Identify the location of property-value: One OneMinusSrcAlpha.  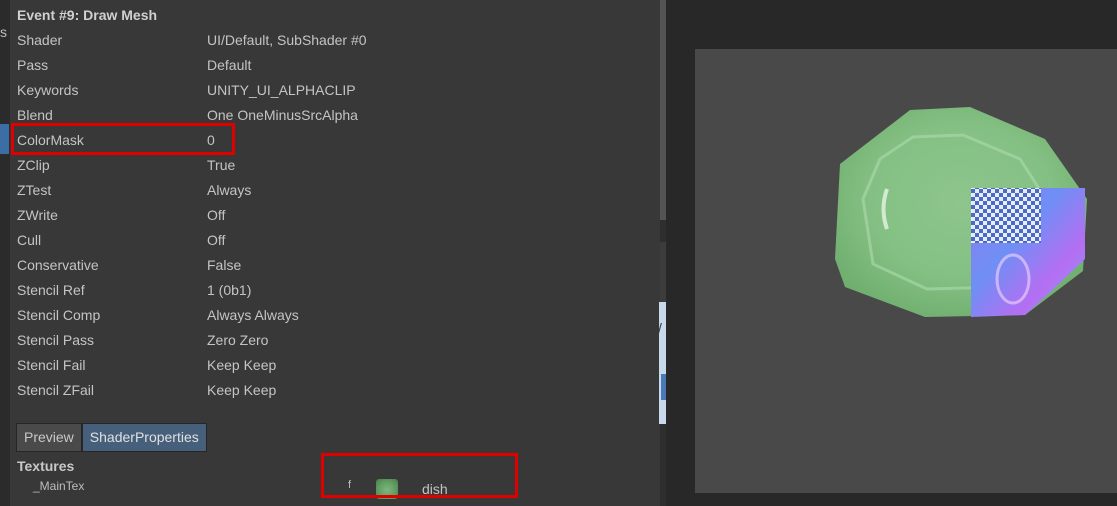
(282, 115).